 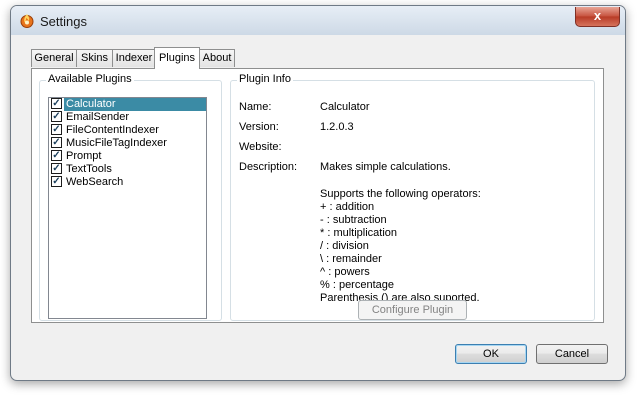 What do you see at coordinates (84, 156) in the screenshot?
I see `plugin-item-label: Prompt` at bounding box center [84, 156].